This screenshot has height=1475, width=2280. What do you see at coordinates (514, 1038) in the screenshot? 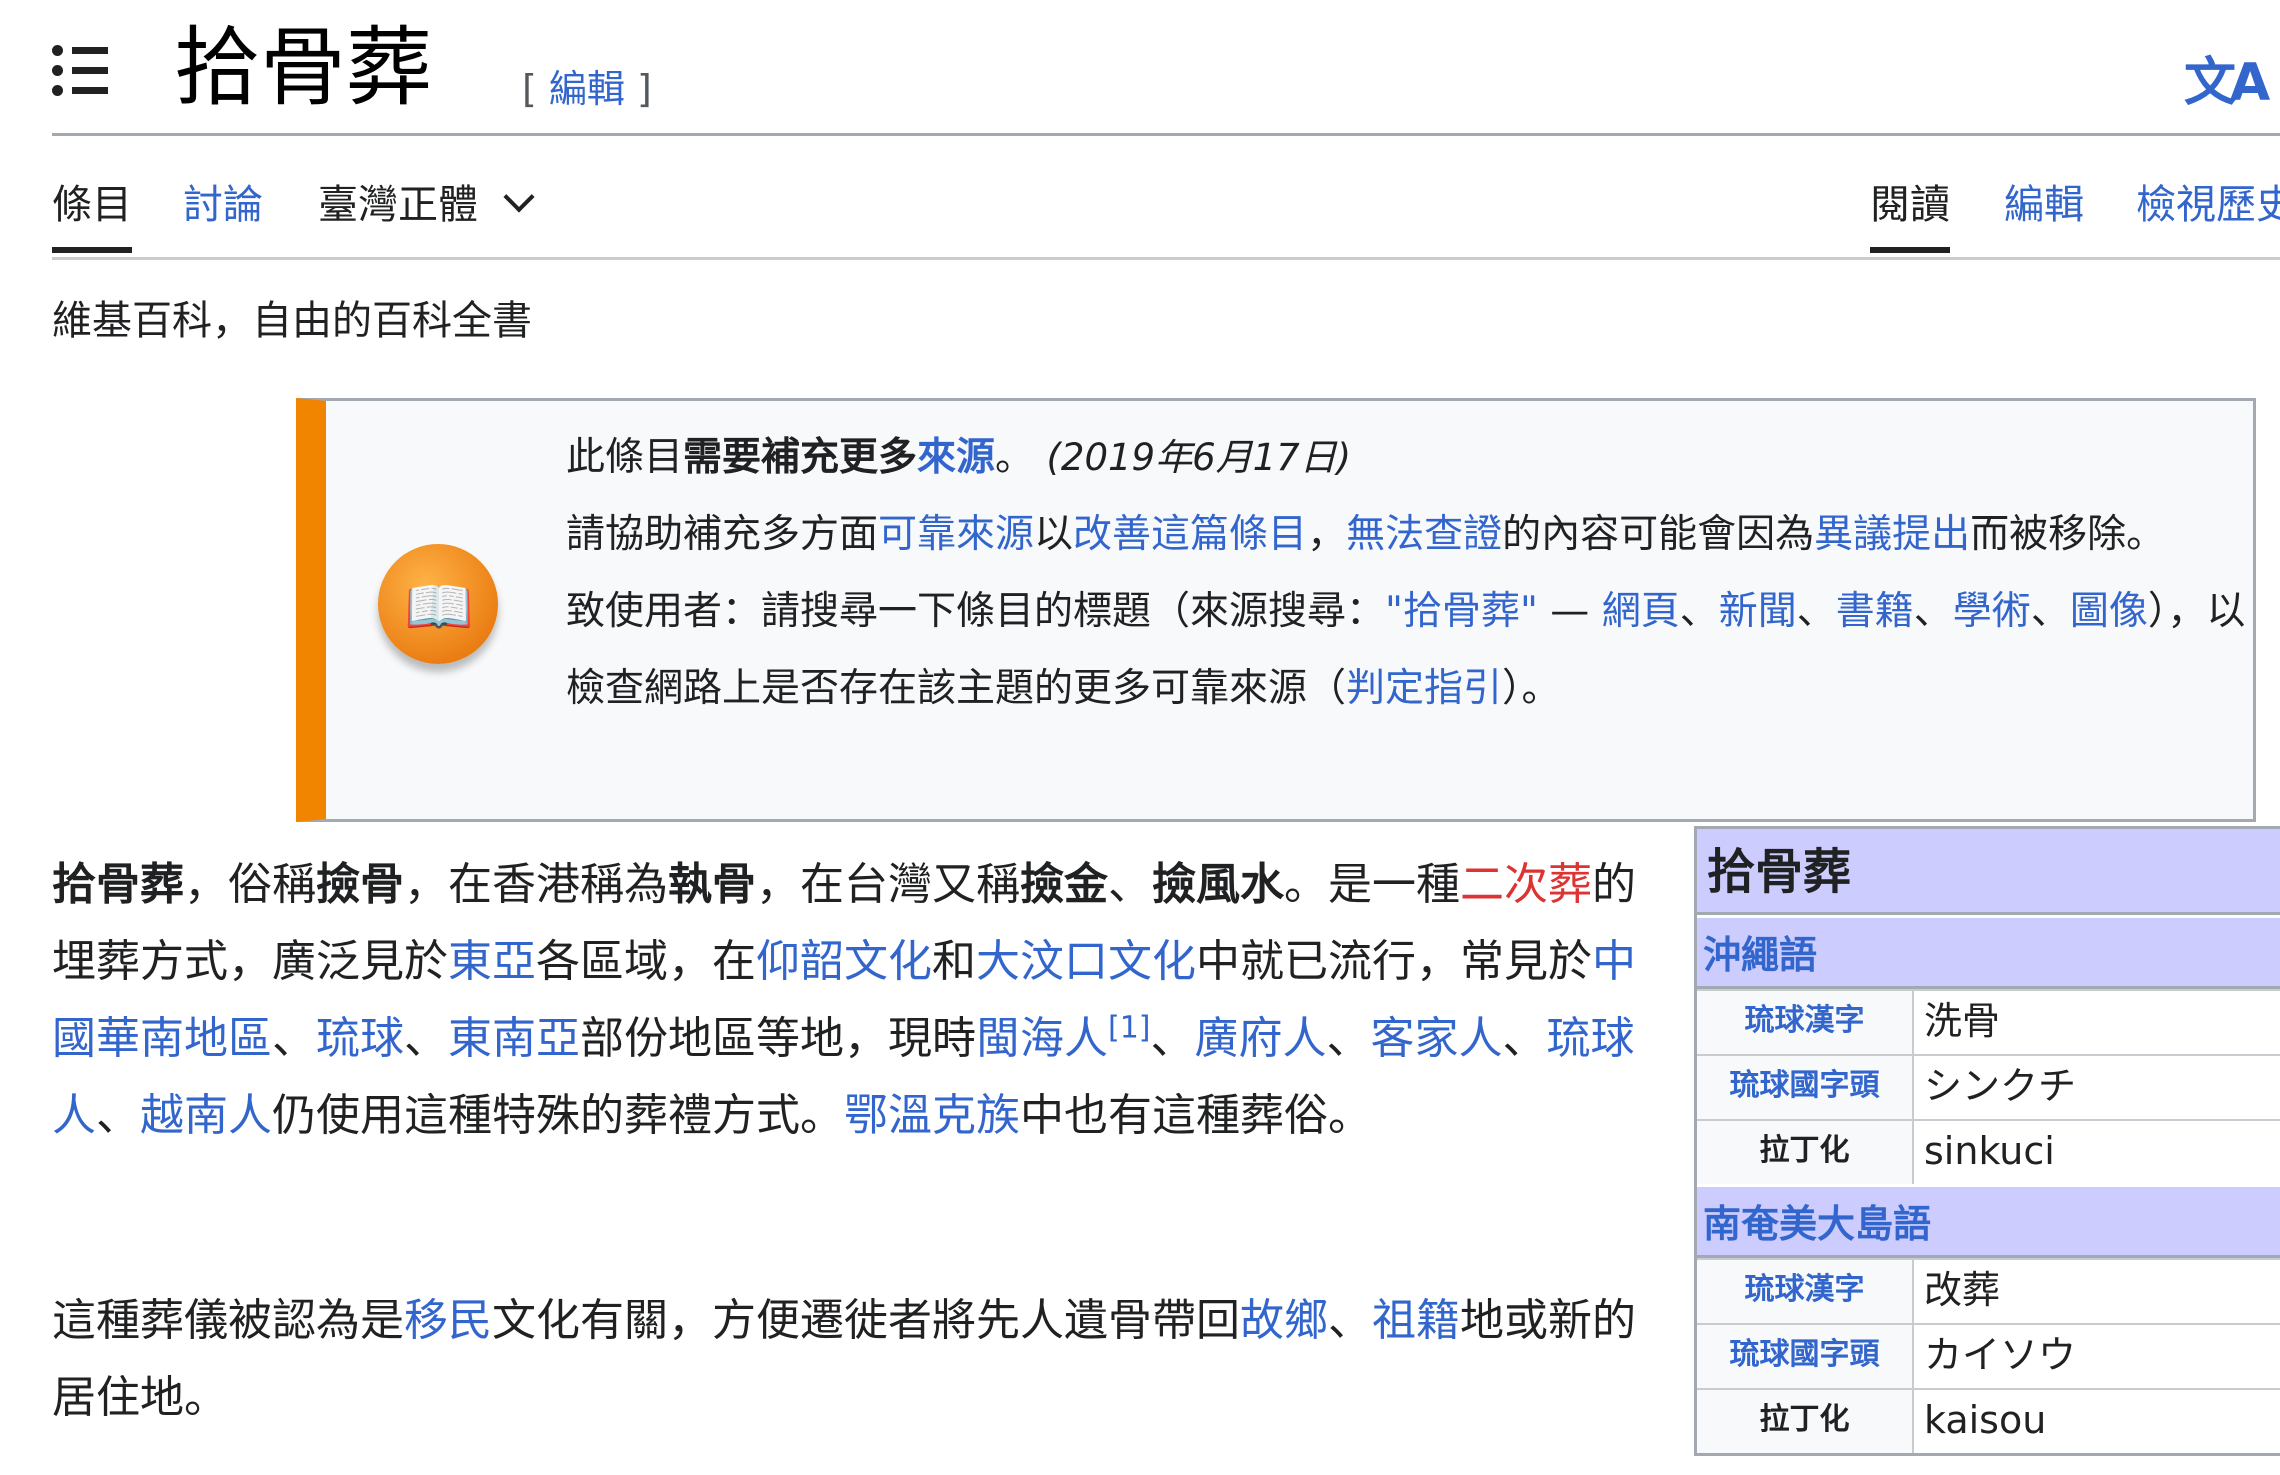
I see `article-link: 東南亞` at bounding box center [514, 1038].